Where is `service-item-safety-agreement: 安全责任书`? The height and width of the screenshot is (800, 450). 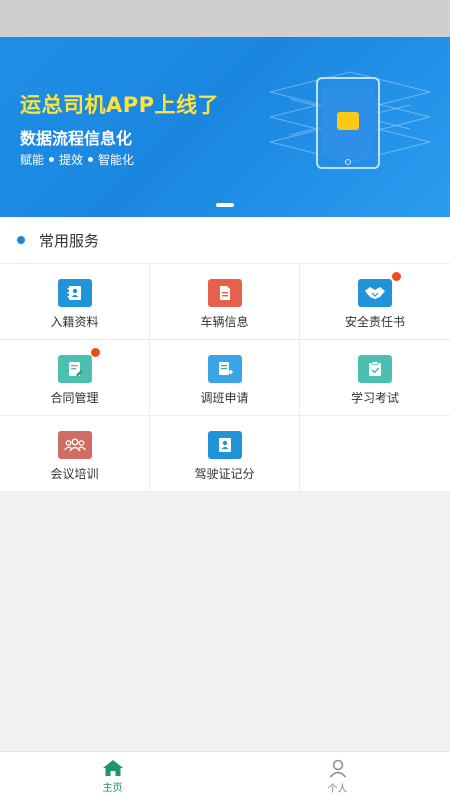
service-item-safety-agreement: 安全责任书 is located at coordinates (375, 302).